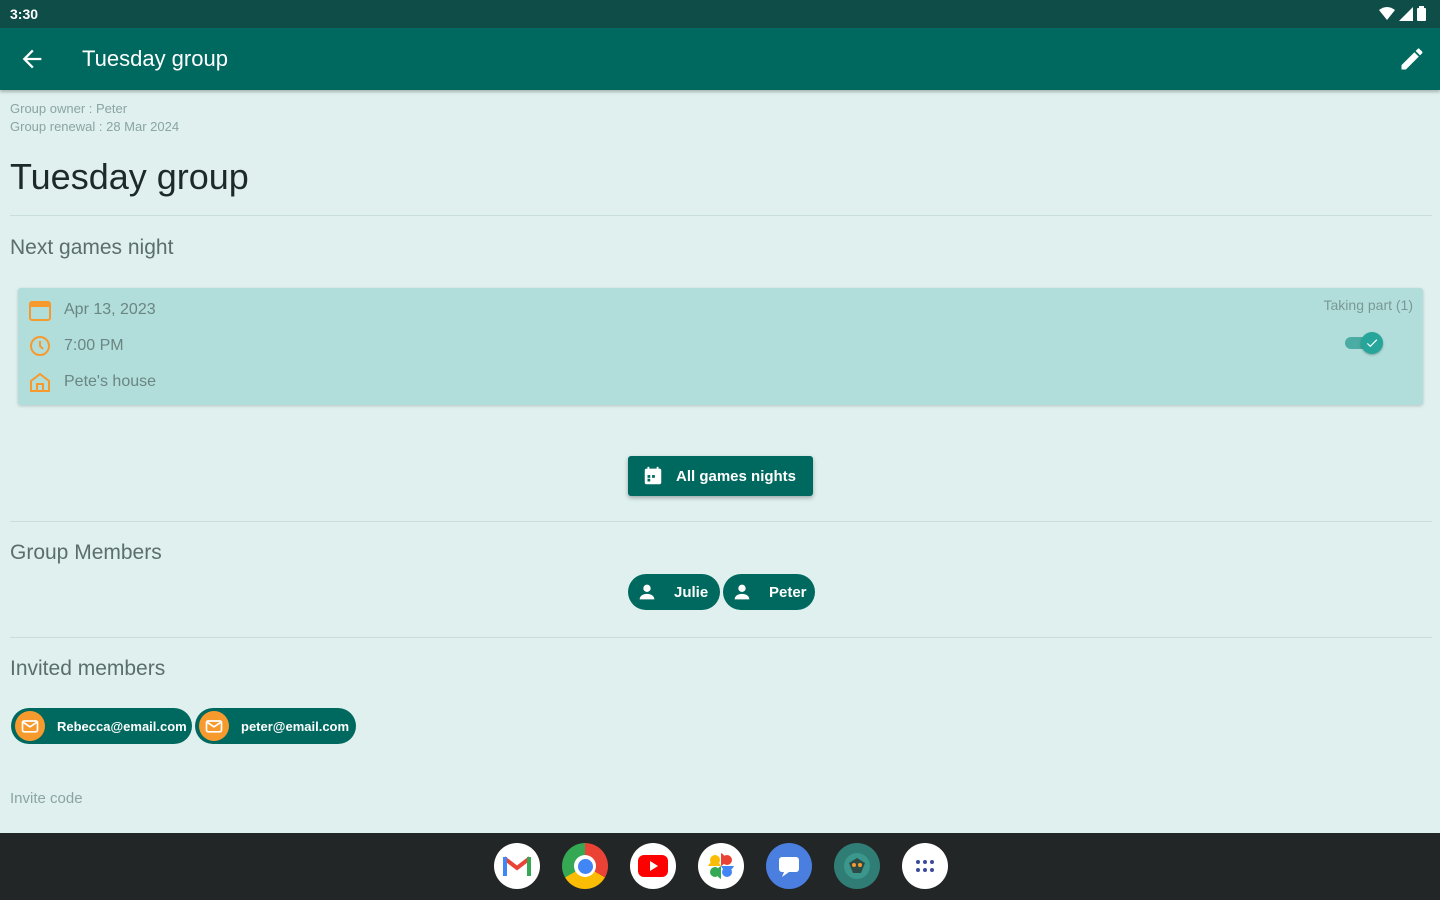 Image resolution: width=1440 pixels, height=900 pixels. What do you see at coordinates (857, 866) in the screenshot?
I see `board-game-app-icon` at bounding box center [857, 866].